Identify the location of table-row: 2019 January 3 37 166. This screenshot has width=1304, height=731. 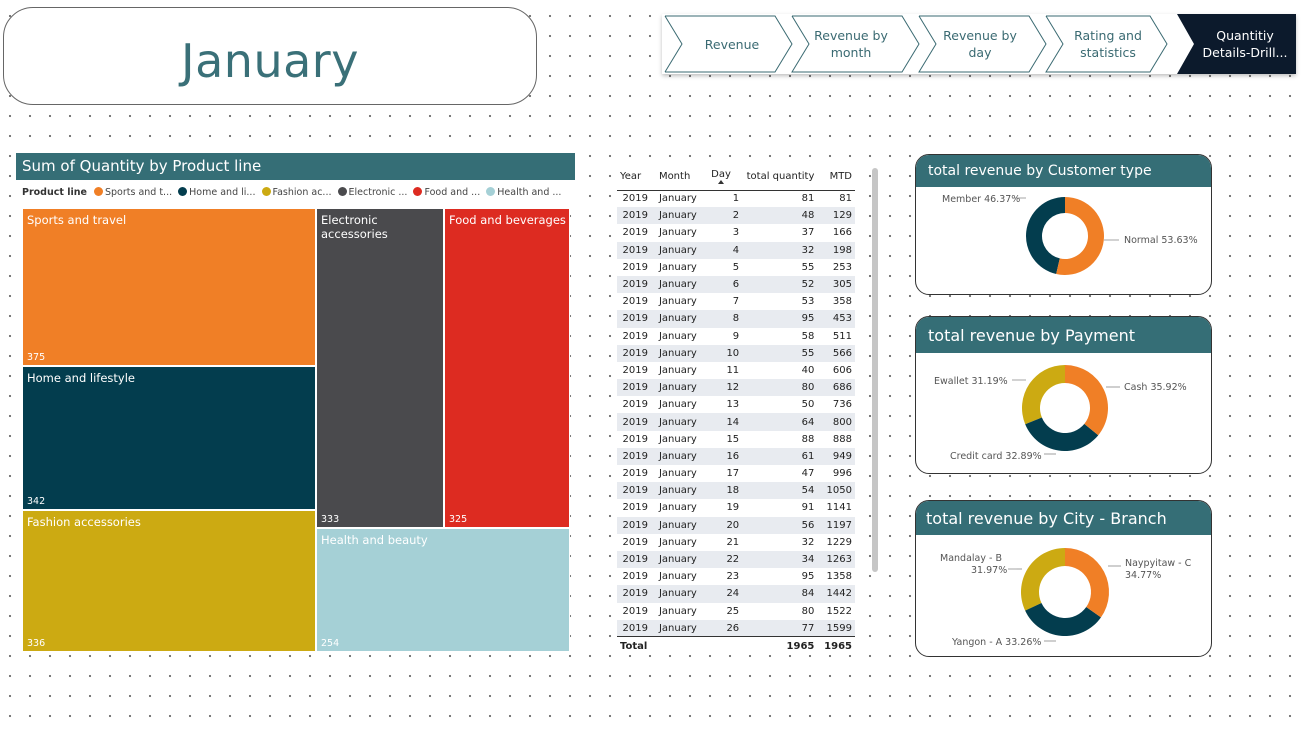
(736, 232).